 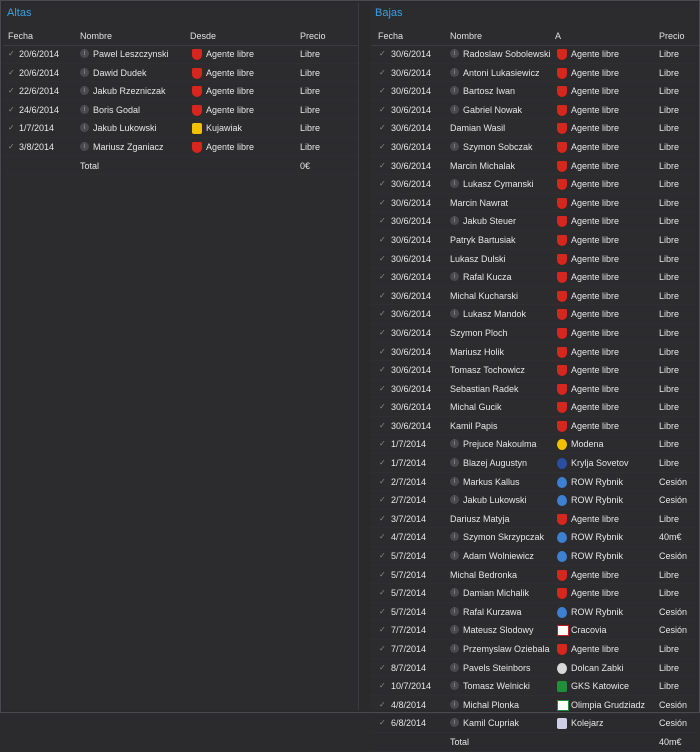 I want to click on club-name: Krylja Sovetov, so click(x=600, y=463).